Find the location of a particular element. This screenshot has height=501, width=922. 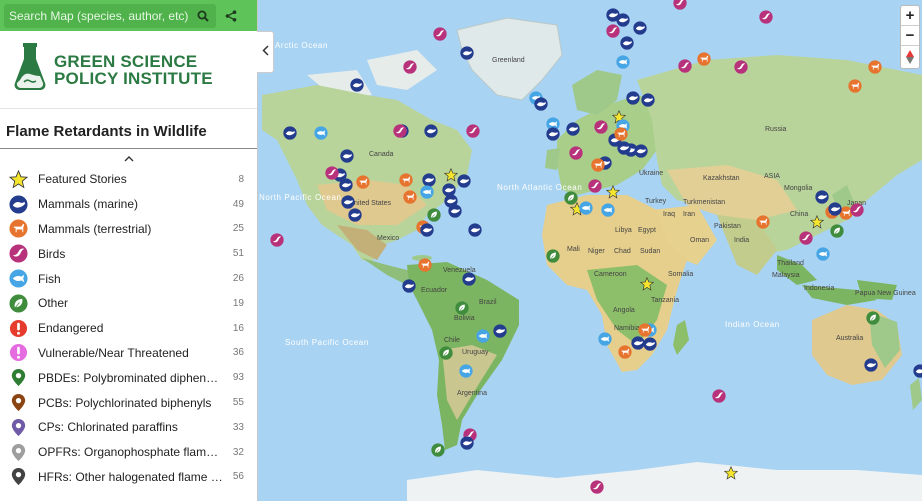

legend-item: Birds 51 is located at coordinates (128, 253).